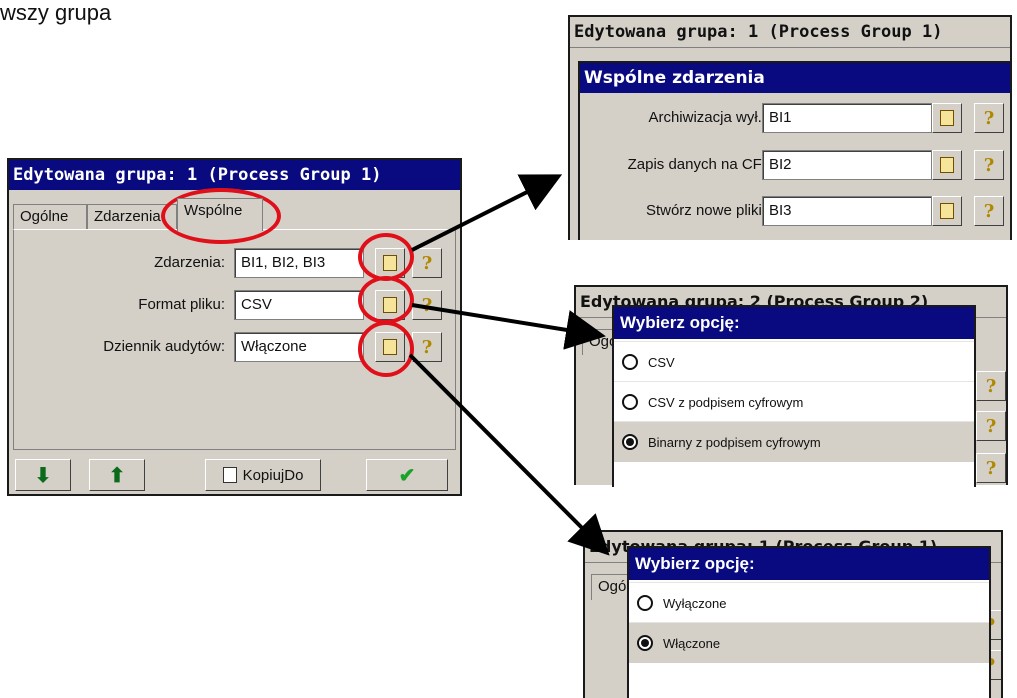 The width and height of the screenshot is (1017, 698). What do you see at coordinates (509, 454) in the screenshot?
I see `arrow-to-audit` at bounding box center [509, 454].